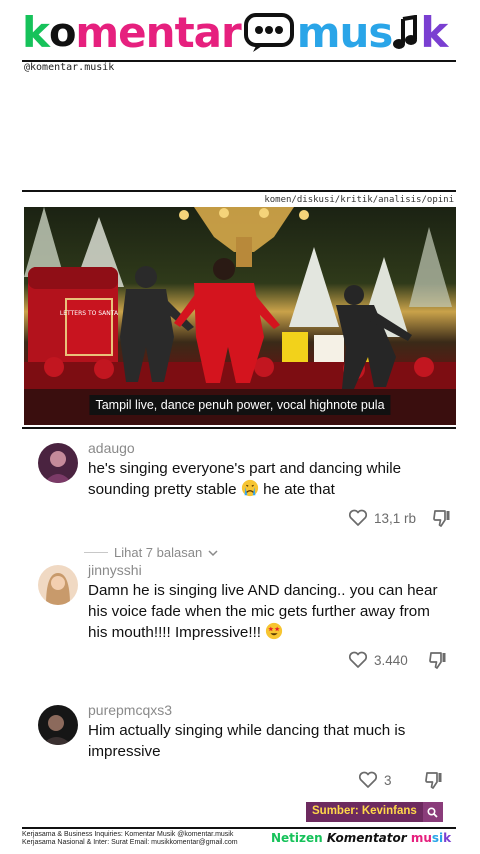 The width and height of the screenshot is (480, 854). What do you see at coordinates (69, 67) in the screenshot?
I see `account-handle: @komentar.musik` at bounding box center [69, 67].